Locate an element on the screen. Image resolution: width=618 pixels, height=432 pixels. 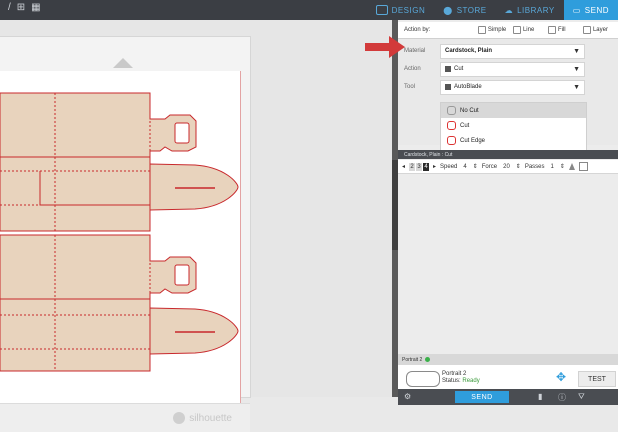
simple-icon is located at coordinates (481, 30).